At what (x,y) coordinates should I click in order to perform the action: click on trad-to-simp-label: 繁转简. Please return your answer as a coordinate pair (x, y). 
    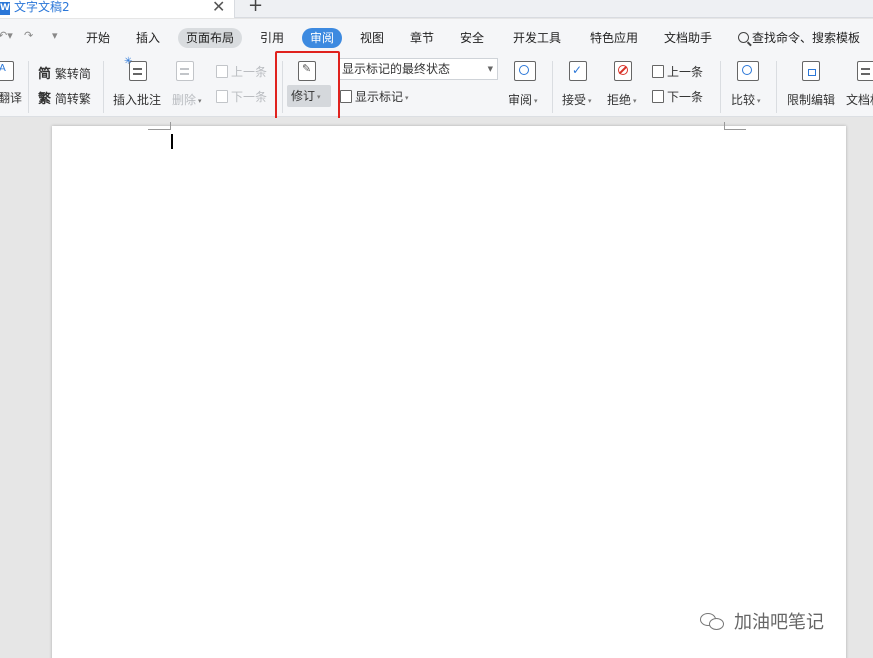
    Looking at the image, I should click on (72, 74).